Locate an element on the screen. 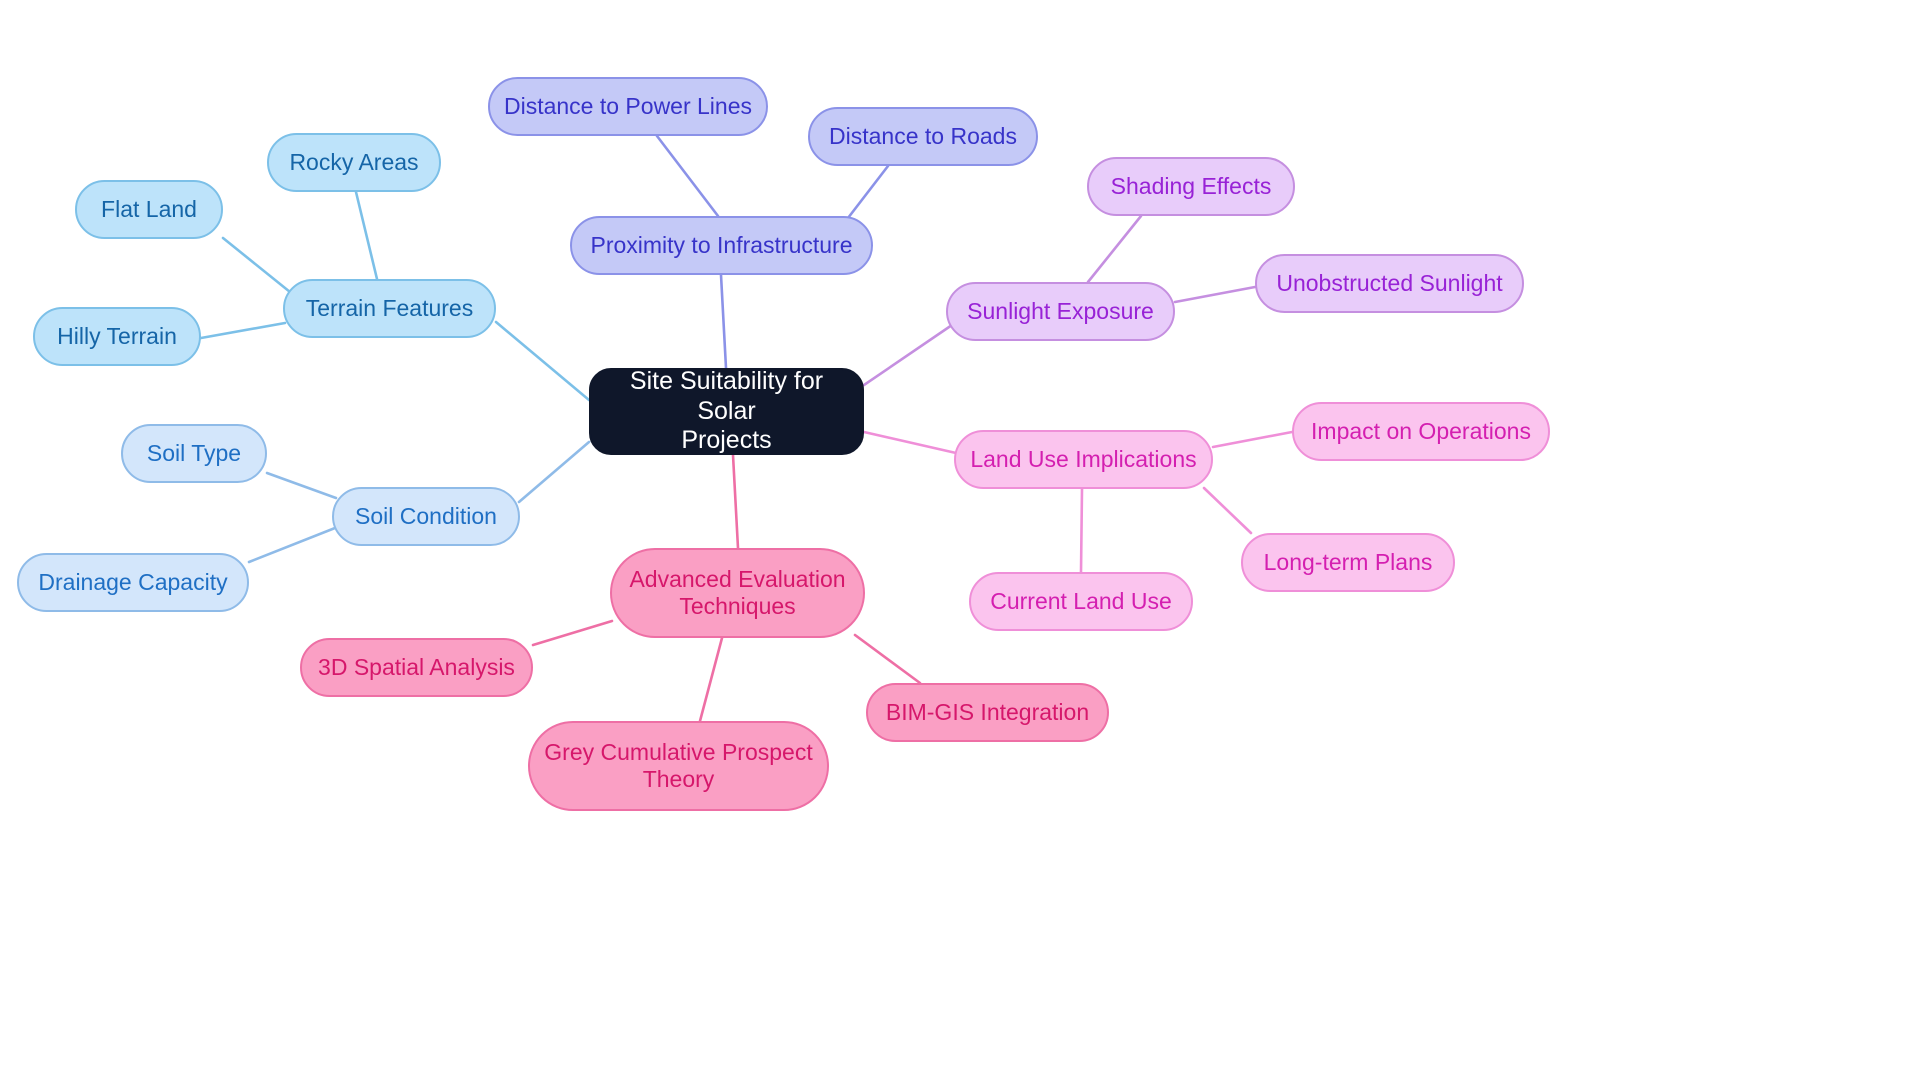 The height and width of the screenshot is (1083, 1920). mindmap-node-label-proximity-to-infrastructure: Proximity to Infrastructure is located at coordinates (721, 244).